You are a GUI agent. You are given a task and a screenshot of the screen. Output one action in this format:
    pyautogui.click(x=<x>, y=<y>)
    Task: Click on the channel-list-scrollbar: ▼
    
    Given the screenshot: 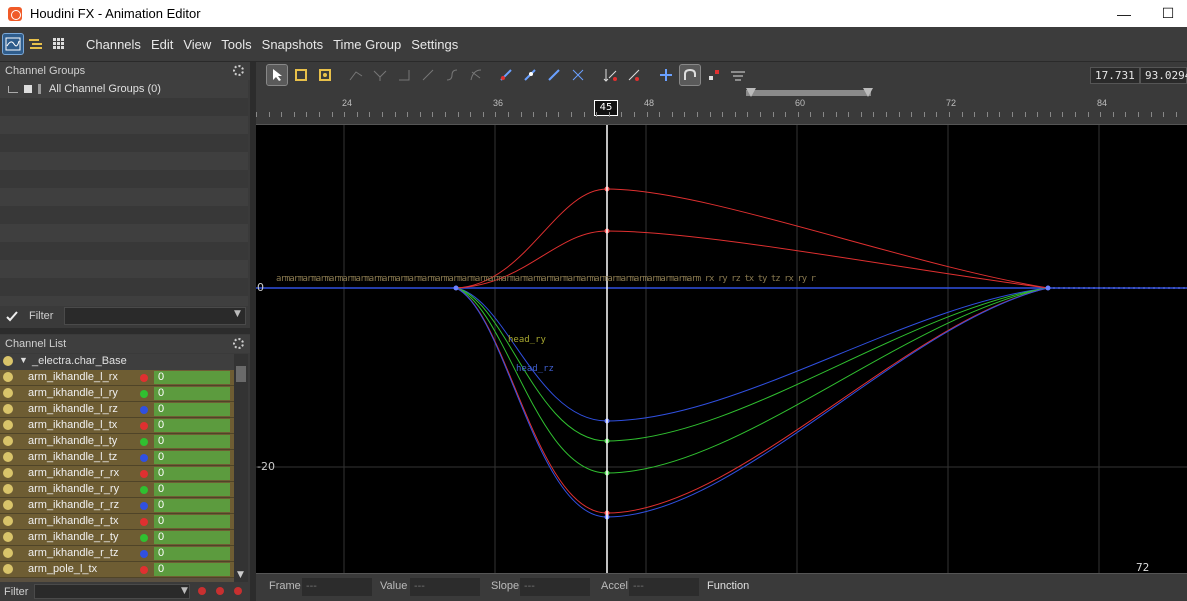 What is the action you would take?
    pyautogui.click(x=241, y=468)
    